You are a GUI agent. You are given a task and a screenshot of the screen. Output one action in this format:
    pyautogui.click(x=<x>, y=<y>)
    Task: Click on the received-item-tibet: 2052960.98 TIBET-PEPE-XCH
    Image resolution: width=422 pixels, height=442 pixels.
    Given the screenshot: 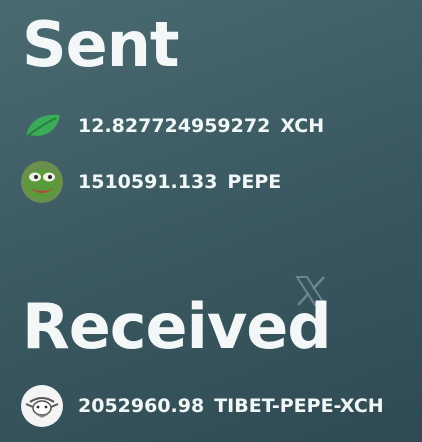 What is the action you would take?
    pyautogui.click(x=202, y=406)
    